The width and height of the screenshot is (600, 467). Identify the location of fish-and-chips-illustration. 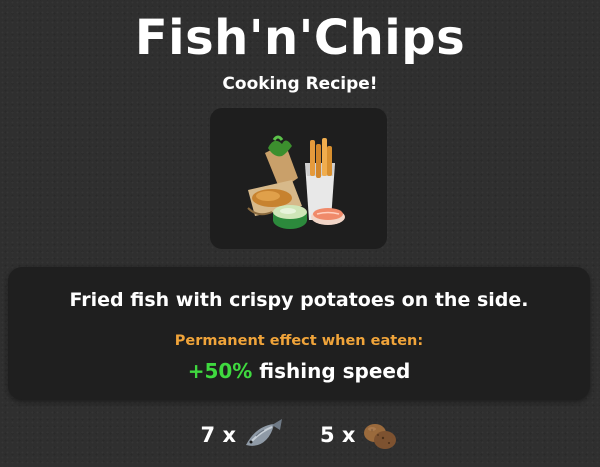
(296, 182).